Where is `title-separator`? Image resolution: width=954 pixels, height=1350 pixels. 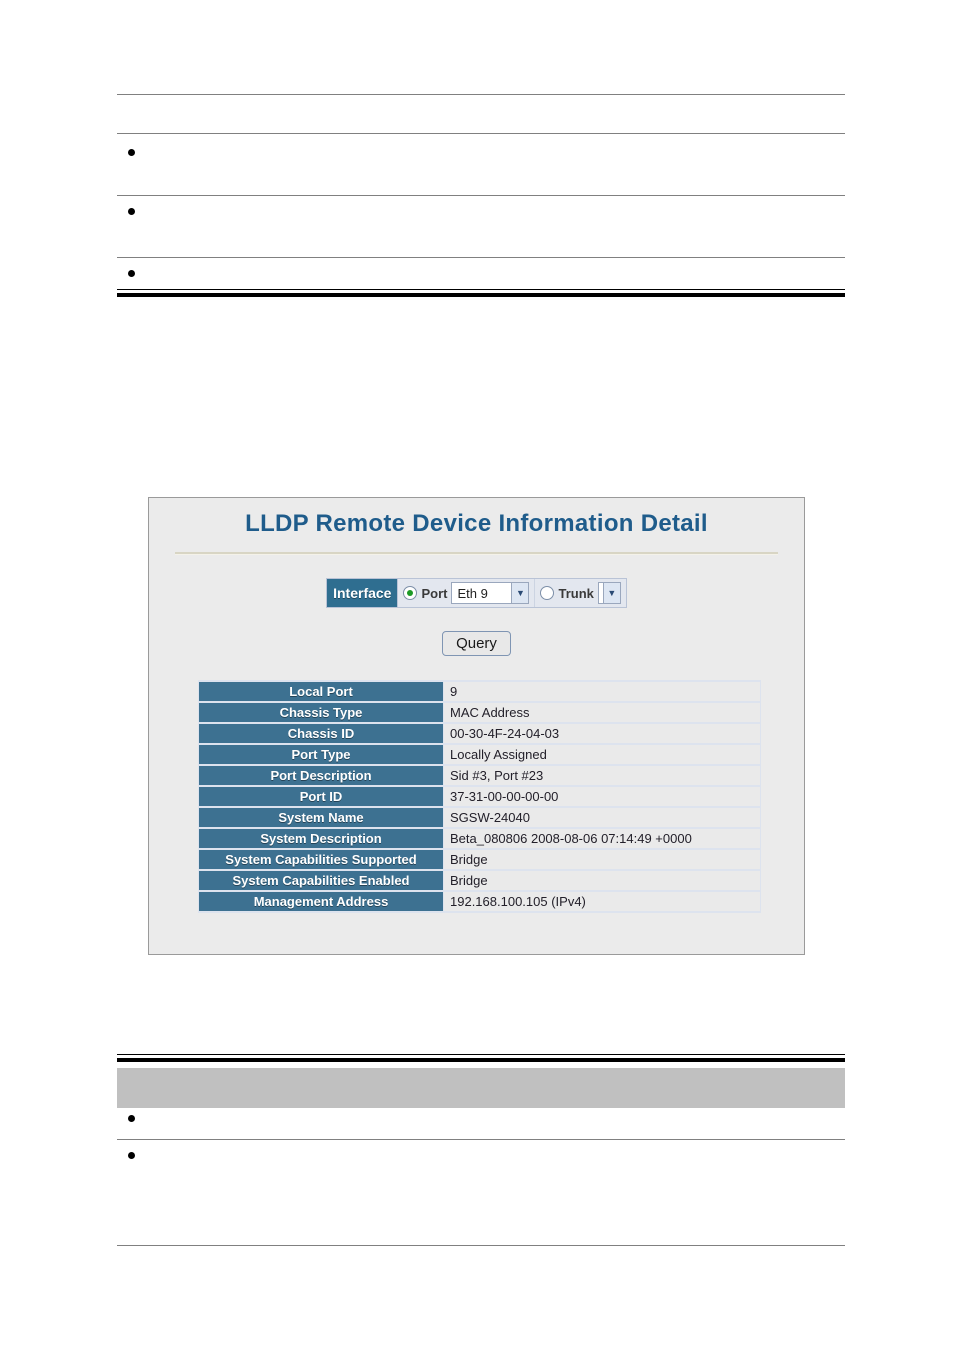 title-separator is located at coordinates (476, 553).